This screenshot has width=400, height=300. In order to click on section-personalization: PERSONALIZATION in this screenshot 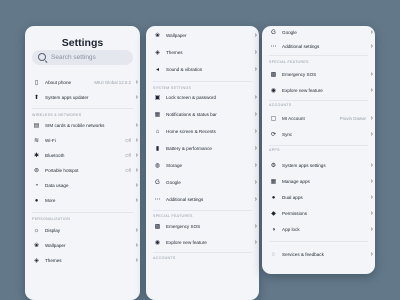, I will do `click(51, 219)`.